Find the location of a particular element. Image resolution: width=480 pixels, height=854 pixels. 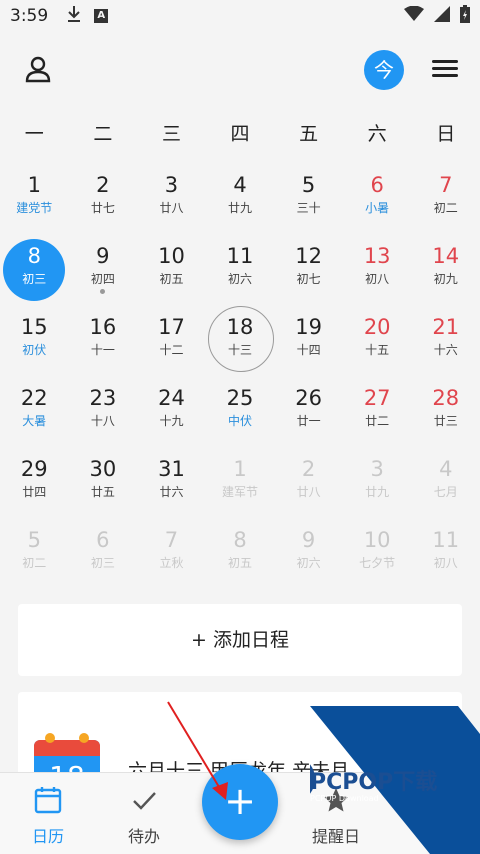

day-number: 24 is located at coordinates (171, 398).